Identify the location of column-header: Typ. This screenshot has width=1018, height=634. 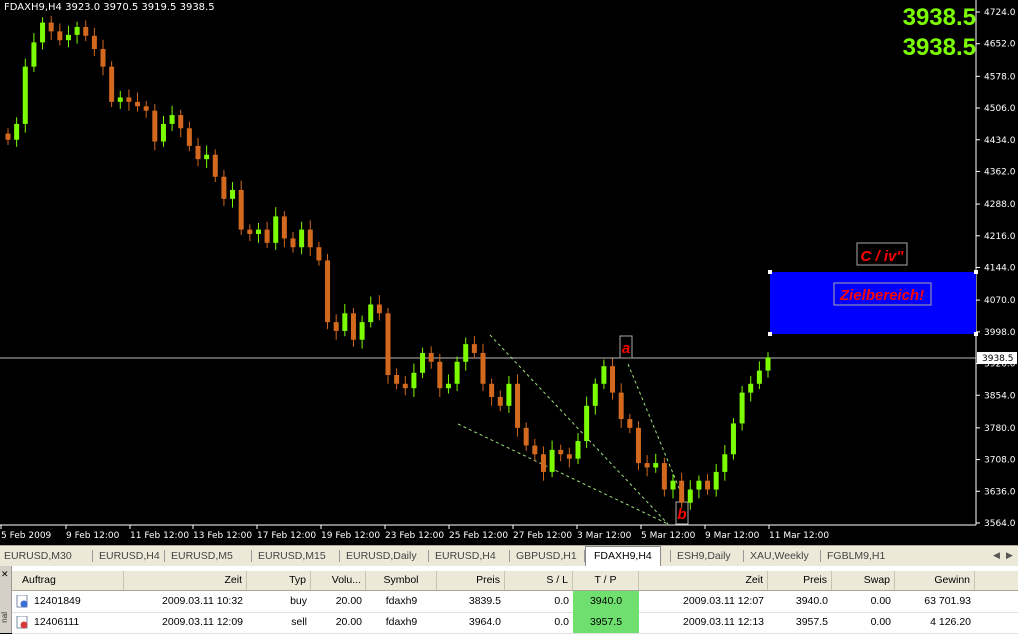
(279, 580).